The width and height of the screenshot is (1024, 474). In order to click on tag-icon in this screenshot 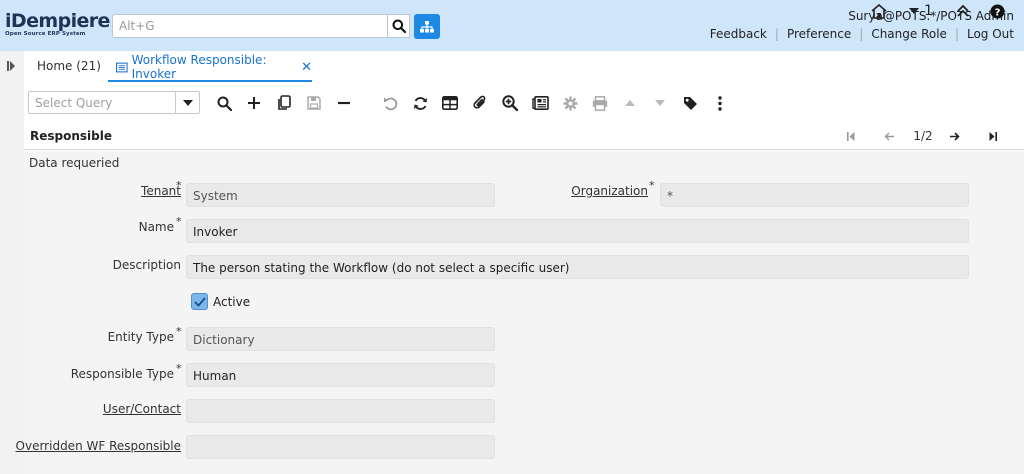, I will do `click(690, 103)`.